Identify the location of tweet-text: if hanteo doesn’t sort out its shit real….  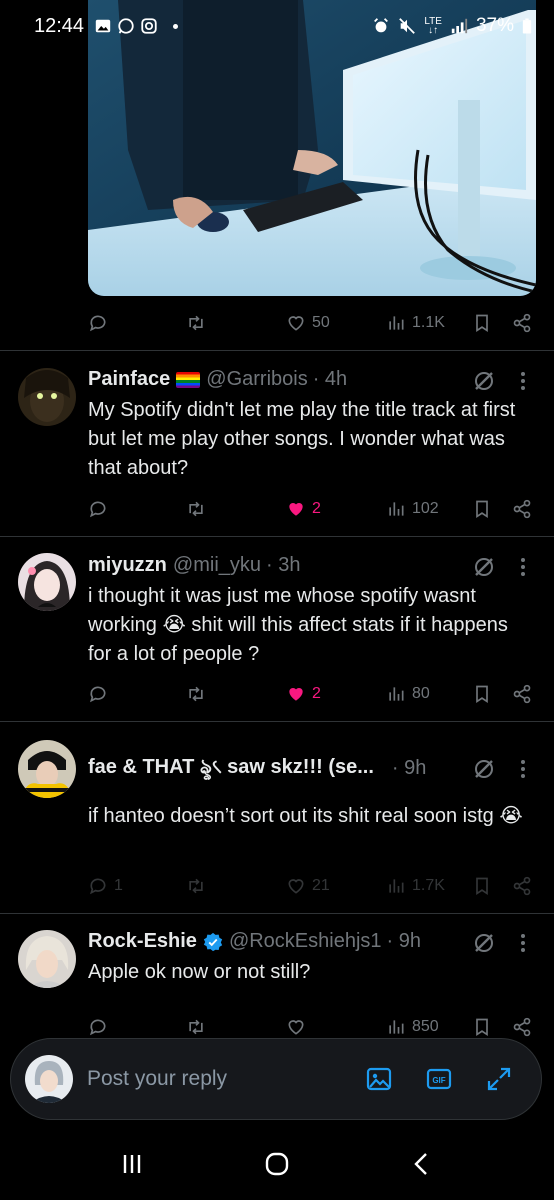
(305, 816).